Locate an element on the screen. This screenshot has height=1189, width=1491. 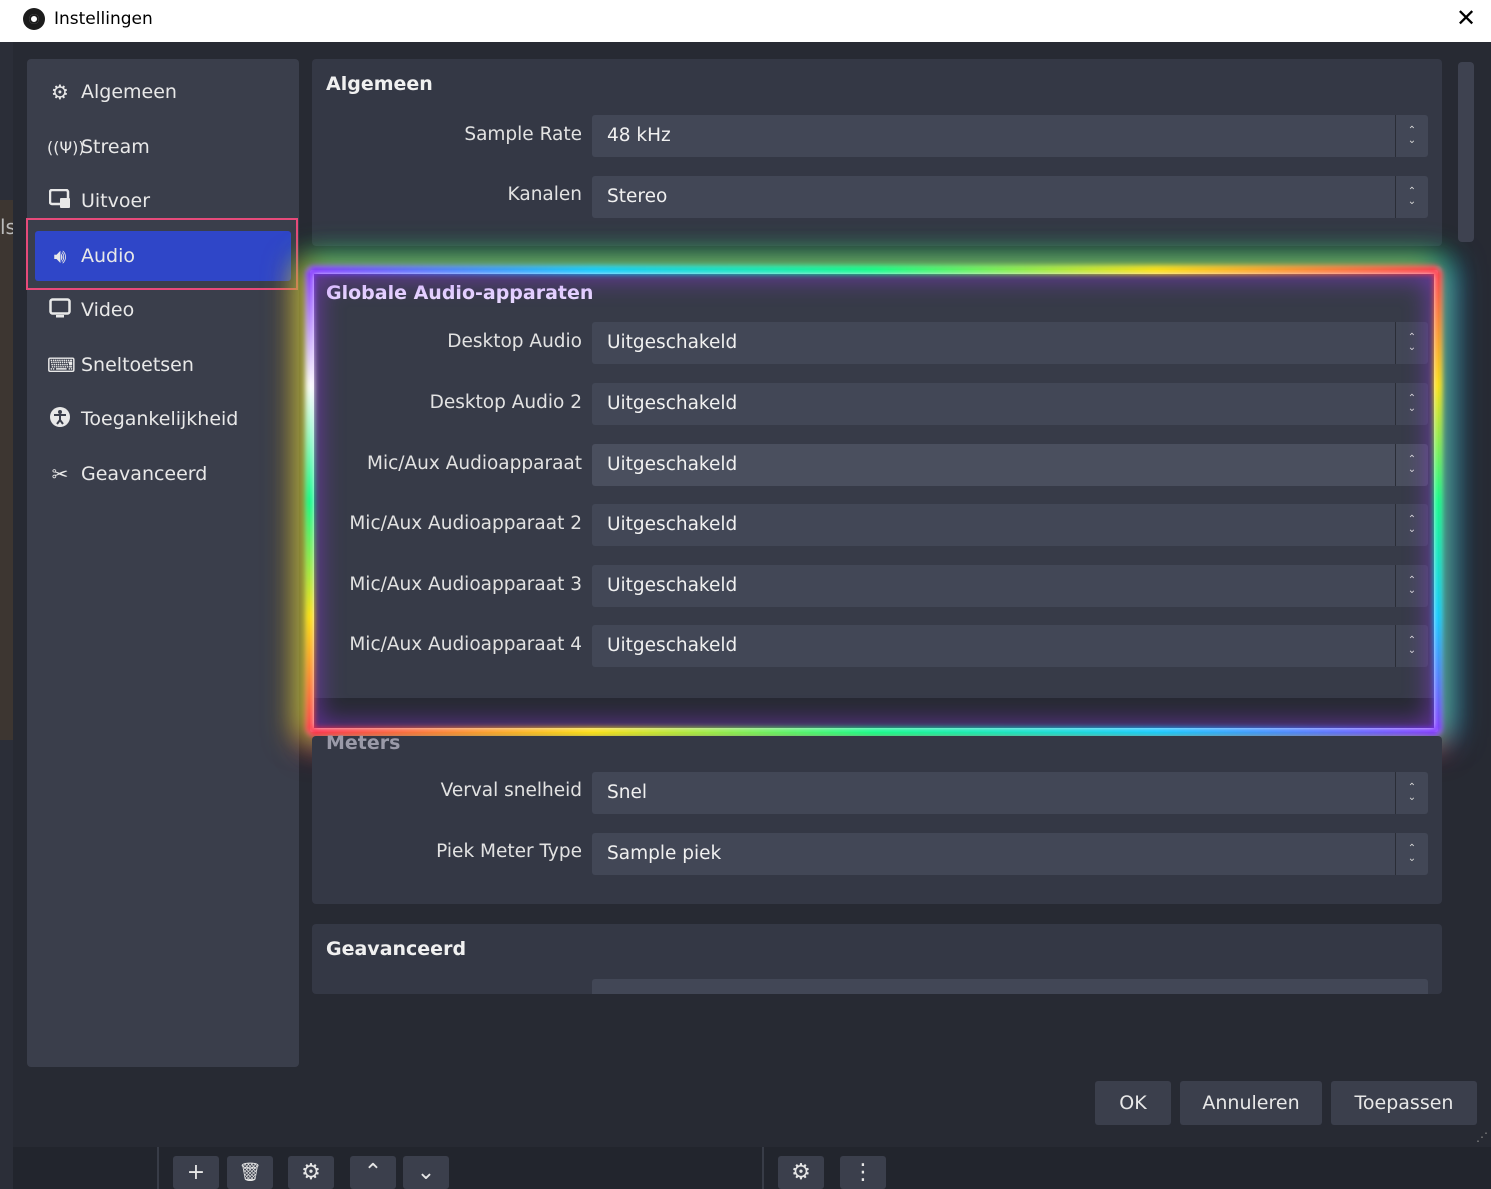
antenna-icon: ((Ψ)) is located at coordinates (66, 147).